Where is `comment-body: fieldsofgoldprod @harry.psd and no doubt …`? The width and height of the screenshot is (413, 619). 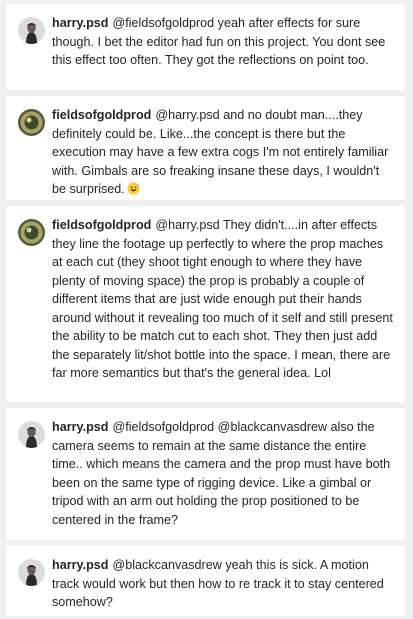
comment-body: fieldsofgoldprod @harry.psd and no doubt … is located at coordinates (223, 152).